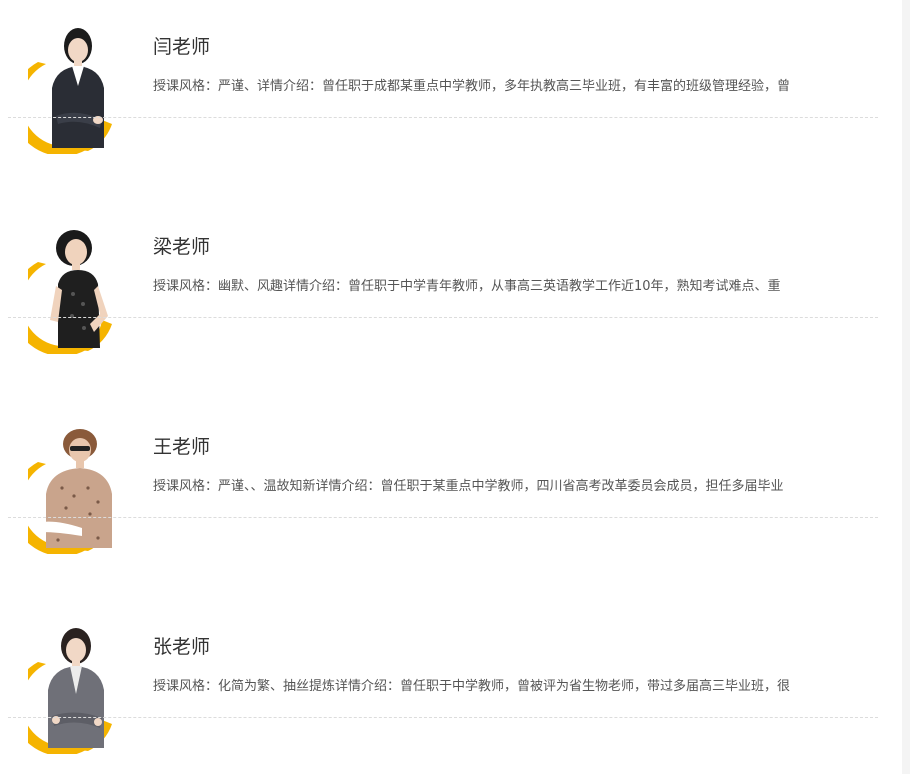  What do you see at coordinates (181, 447) in the screenshot?
I see `teacher-name: 王老师` at bounding box center [181, 447].